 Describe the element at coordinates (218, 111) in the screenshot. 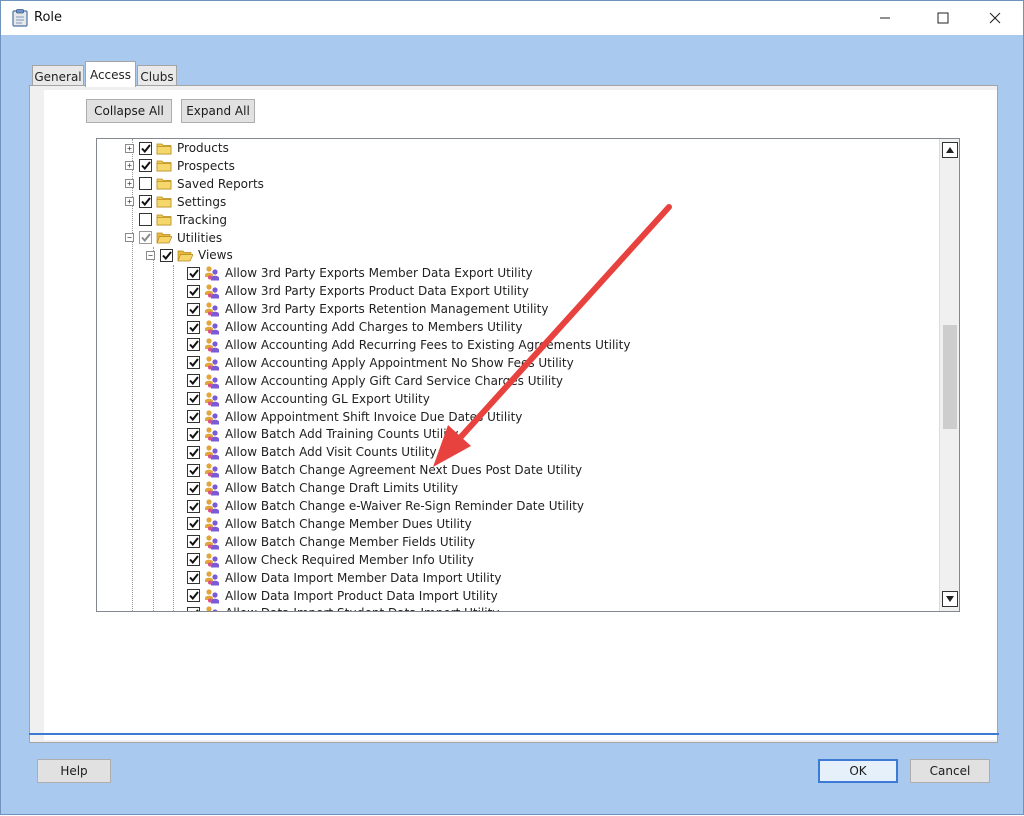

I see `expand-all-button: Expand All` at that location.